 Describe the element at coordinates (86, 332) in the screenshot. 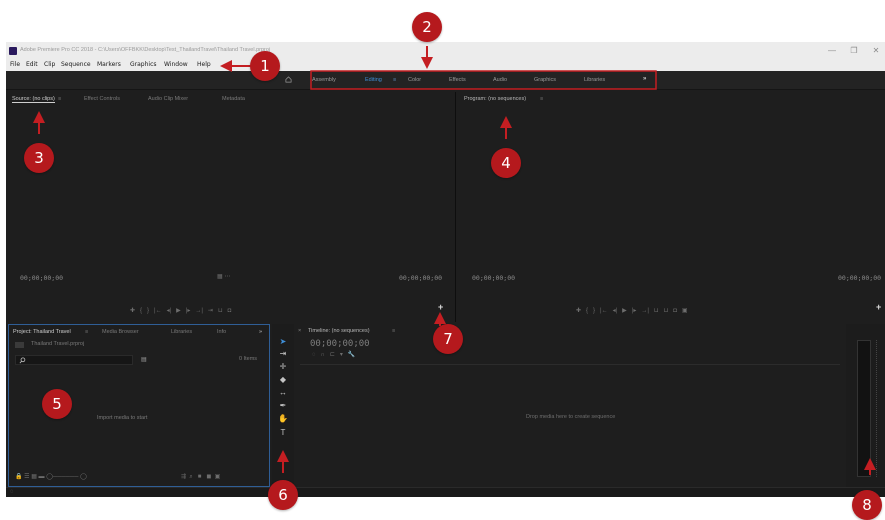

I see `project-panel-menu-icon: ≡` at that location.